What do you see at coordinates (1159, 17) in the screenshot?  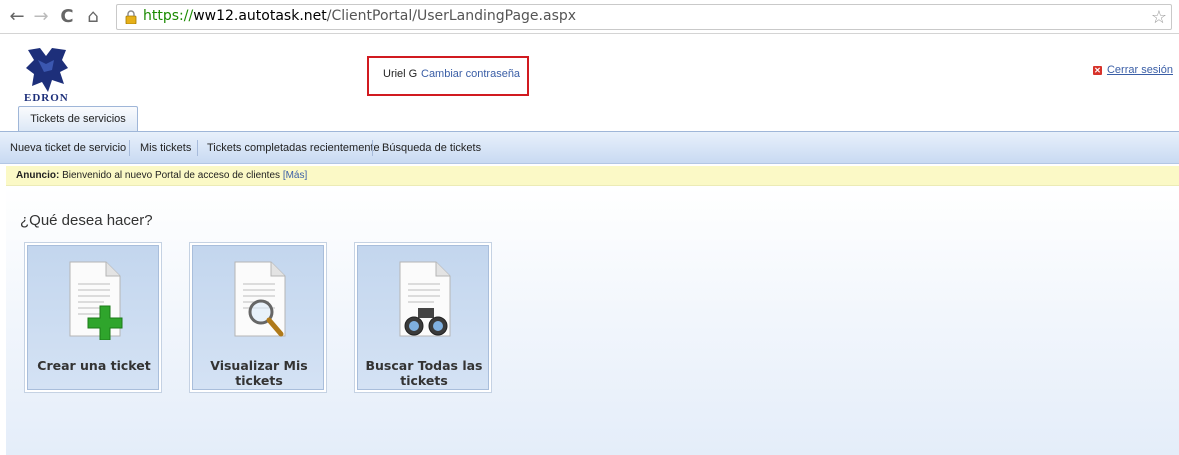 I see `bookmark-star-icon: ☆` at bounding box center [1159, 17].